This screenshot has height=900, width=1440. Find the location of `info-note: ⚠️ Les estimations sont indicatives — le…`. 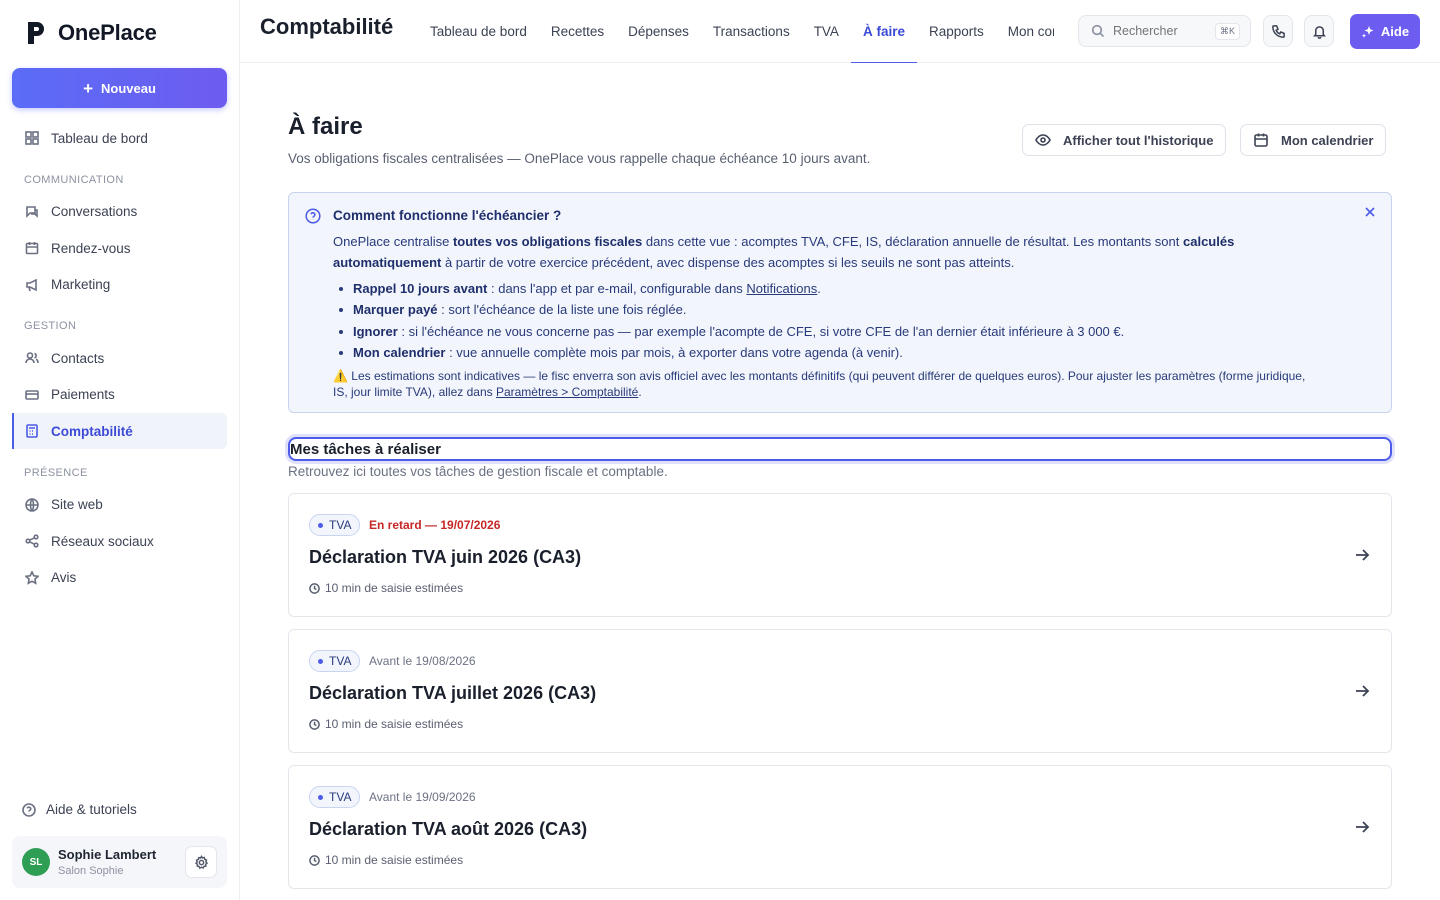

info-note: ⚠️ Les estimations sont indicatives — le… is located at coordinates (819, 384).